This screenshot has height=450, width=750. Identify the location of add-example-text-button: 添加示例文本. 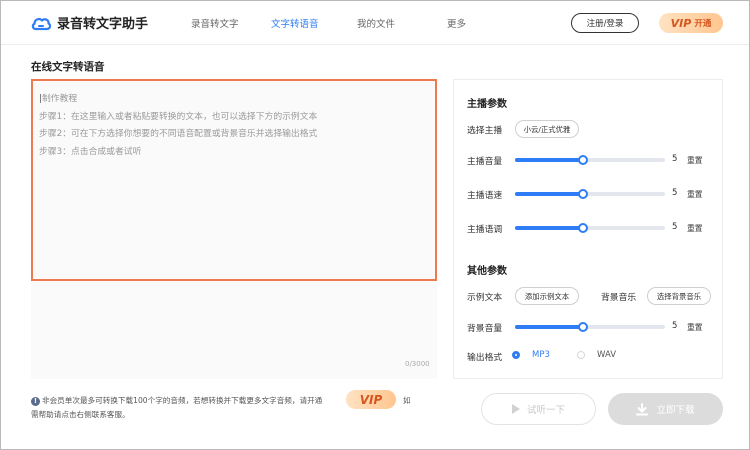
(547, 296).